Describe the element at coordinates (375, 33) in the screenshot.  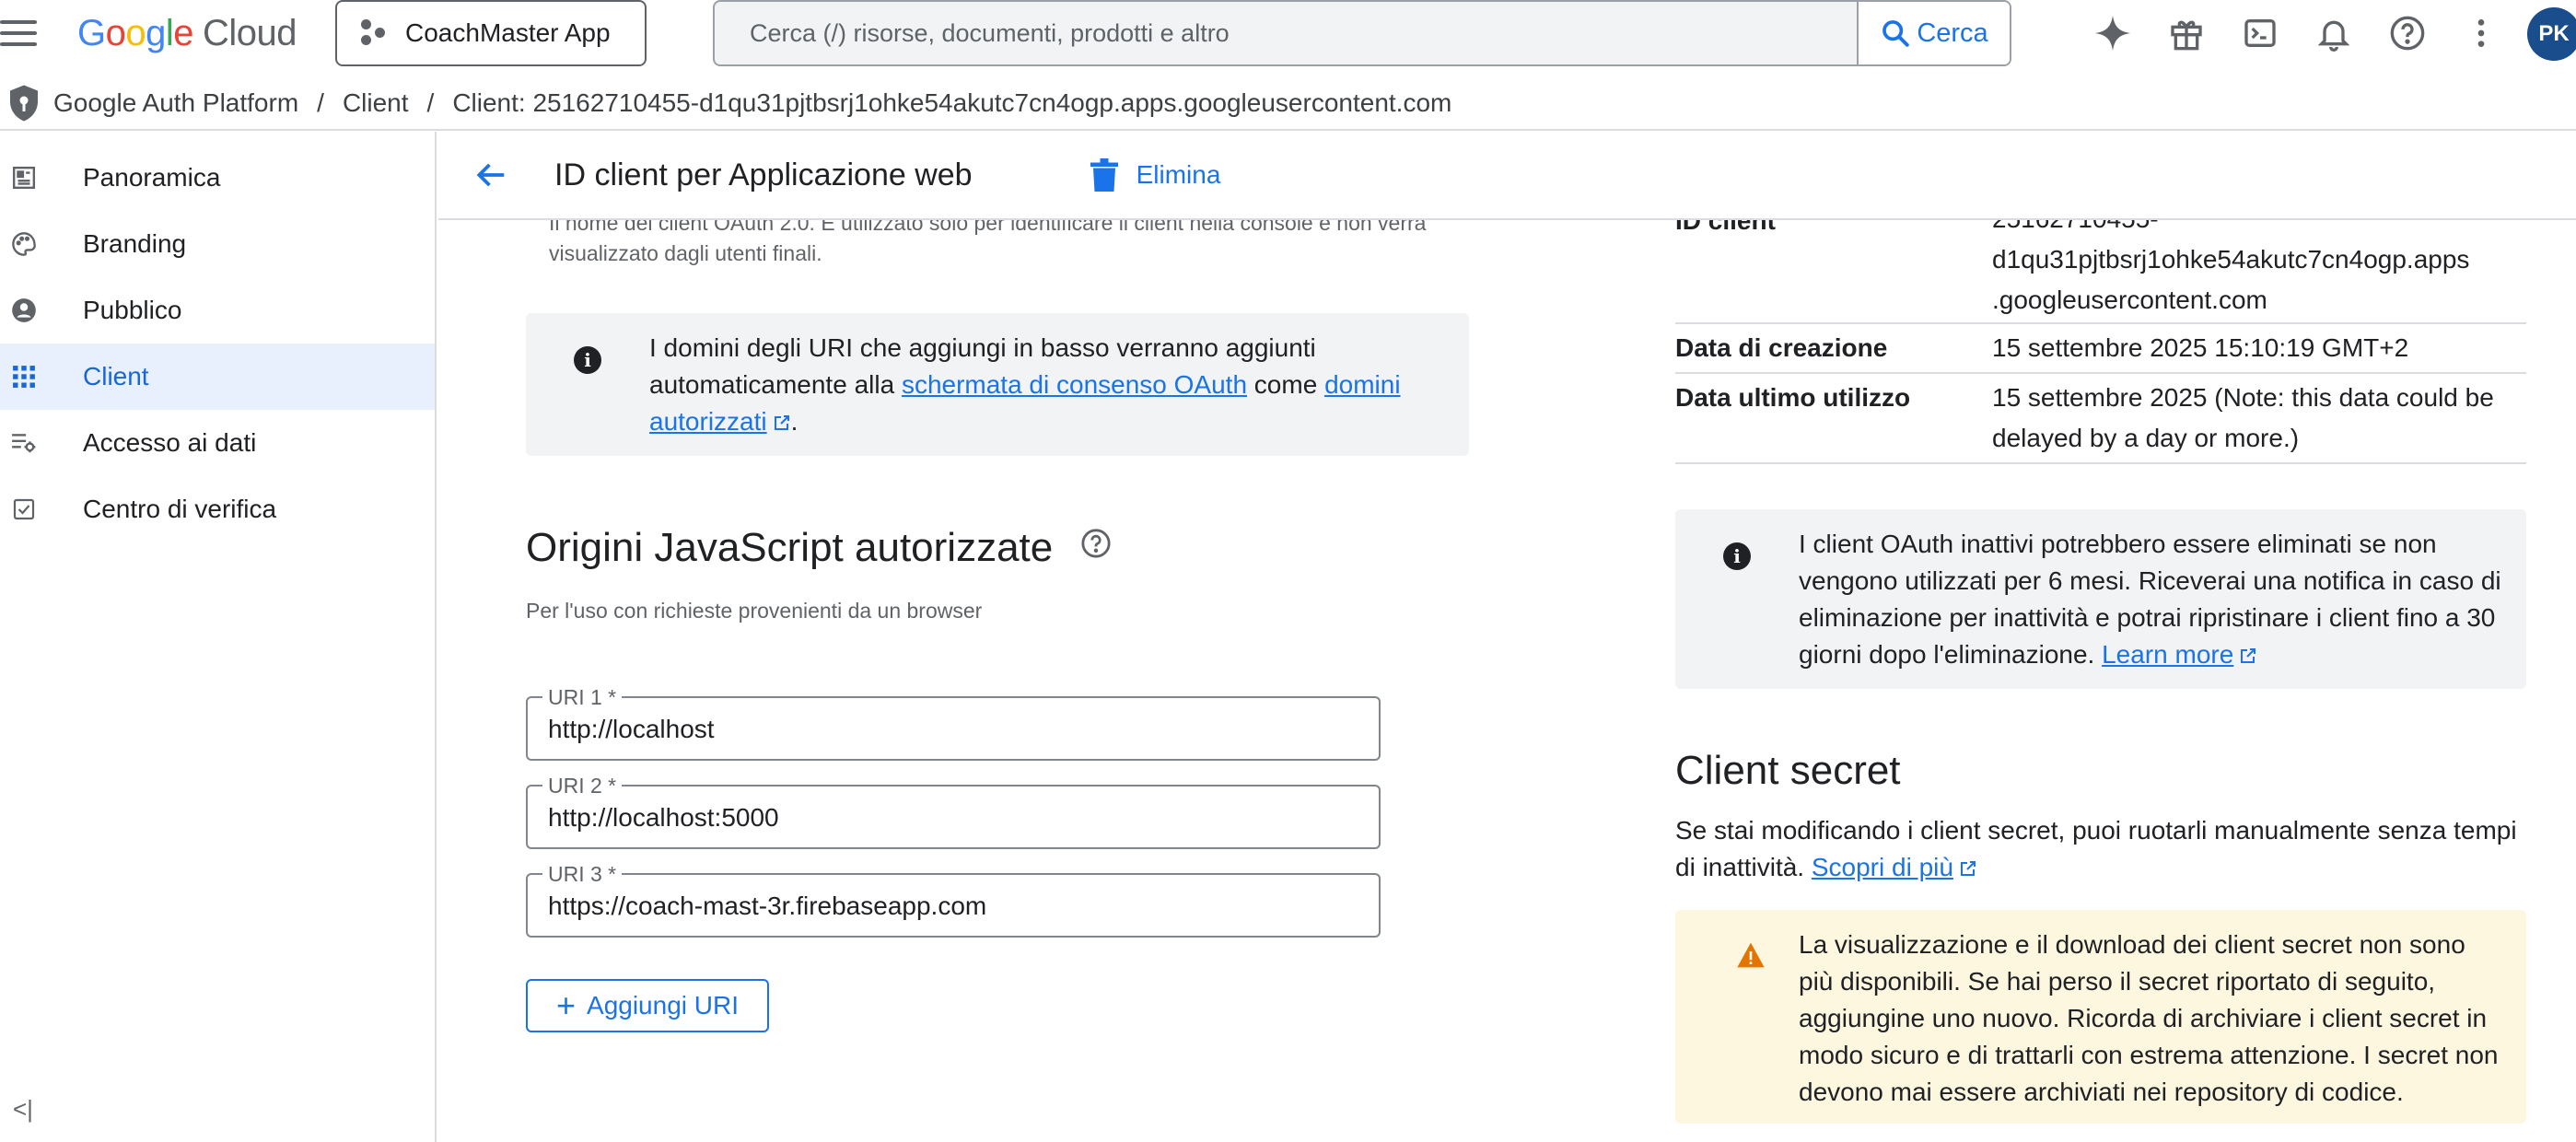
I see `project-icon` at that location.